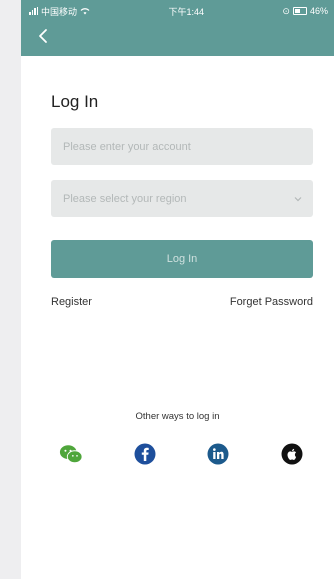 The image size is (334, 579). I want to click on wifi-icon, so click(85, 11).